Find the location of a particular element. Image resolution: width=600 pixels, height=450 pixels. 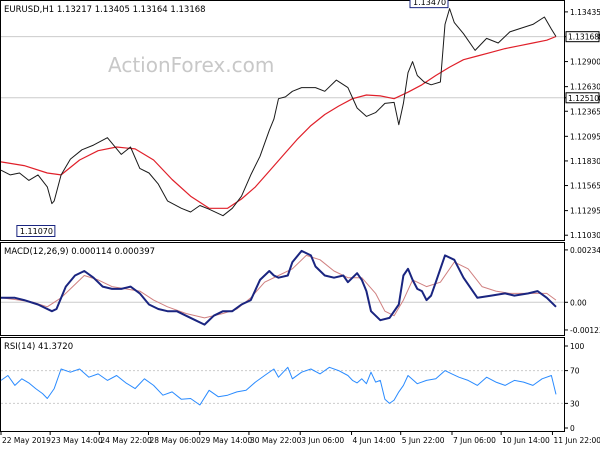

macd-signal-line is located at coordinates (278, 286).